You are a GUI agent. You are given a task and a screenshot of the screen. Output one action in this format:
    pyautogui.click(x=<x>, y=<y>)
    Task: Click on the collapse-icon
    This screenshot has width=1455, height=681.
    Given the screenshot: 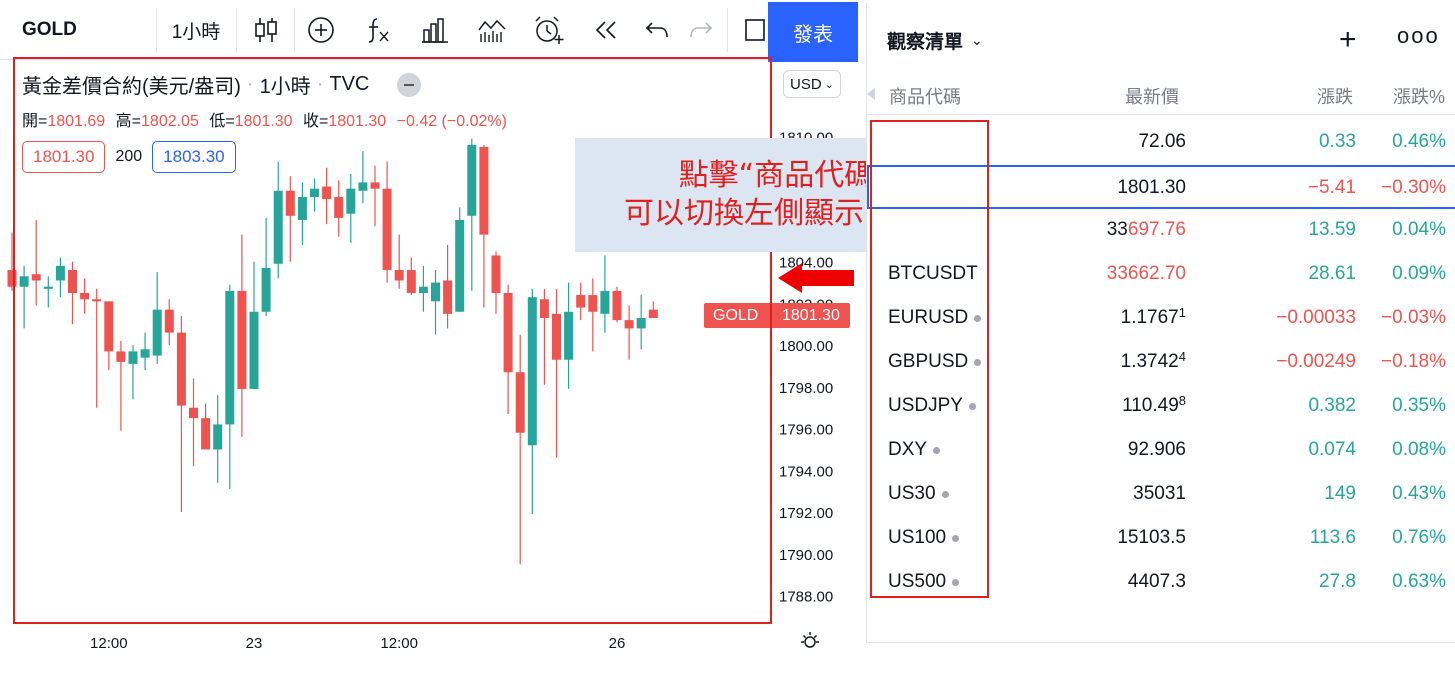 What is the action you would take?
    pyautogui.click(x=409, y=84)
    